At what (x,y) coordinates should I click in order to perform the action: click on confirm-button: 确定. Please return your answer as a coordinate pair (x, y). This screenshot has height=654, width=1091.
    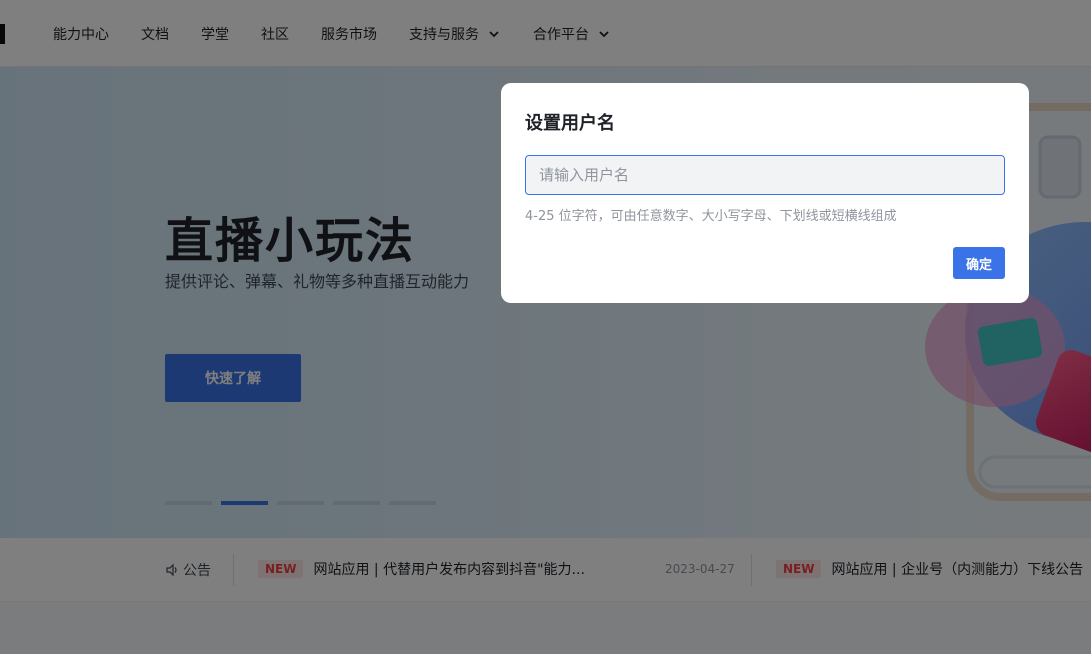
    Looking at the image, I should click on (979, 263).